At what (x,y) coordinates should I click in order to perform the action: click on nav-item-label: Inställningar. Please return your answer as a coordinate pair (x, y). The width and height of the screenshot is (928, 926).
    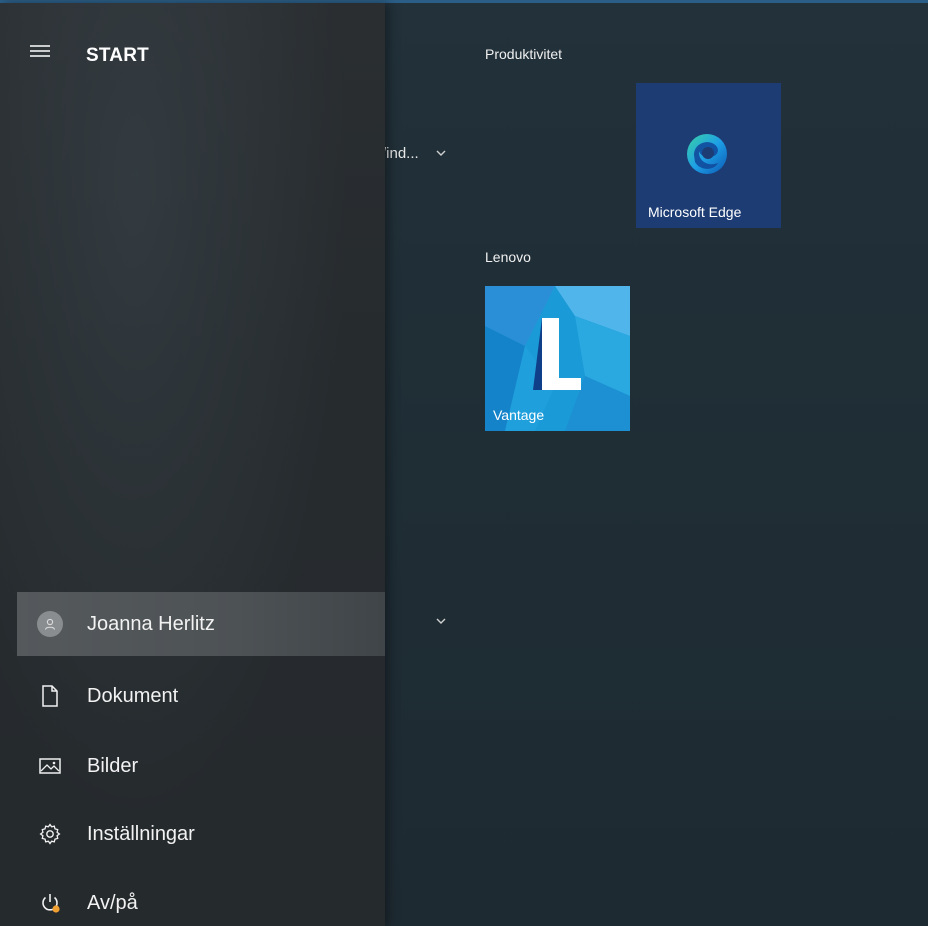
    Looking at the image, I should click on (141, 833).